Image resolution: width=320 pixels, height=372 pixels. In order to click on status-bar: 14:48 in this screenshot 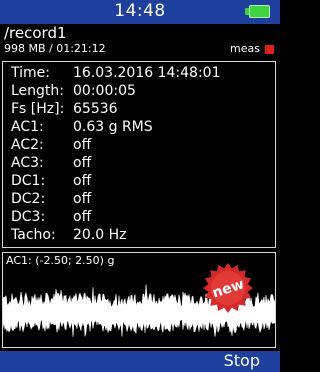, I will do `click(140, 12)`.